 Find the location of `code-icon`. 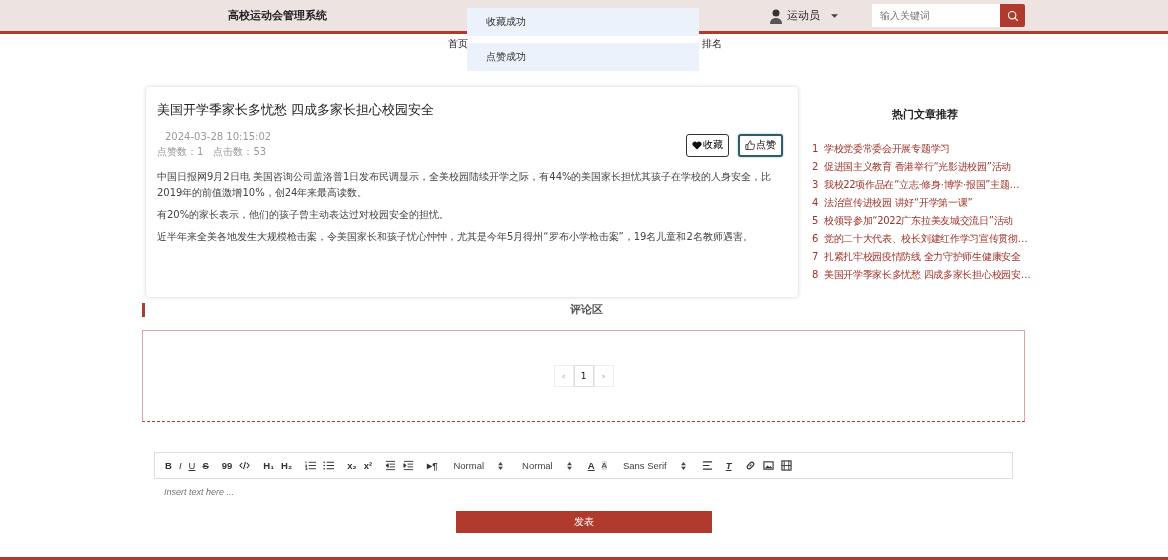

code-icon is located at coordinates (245, 465).